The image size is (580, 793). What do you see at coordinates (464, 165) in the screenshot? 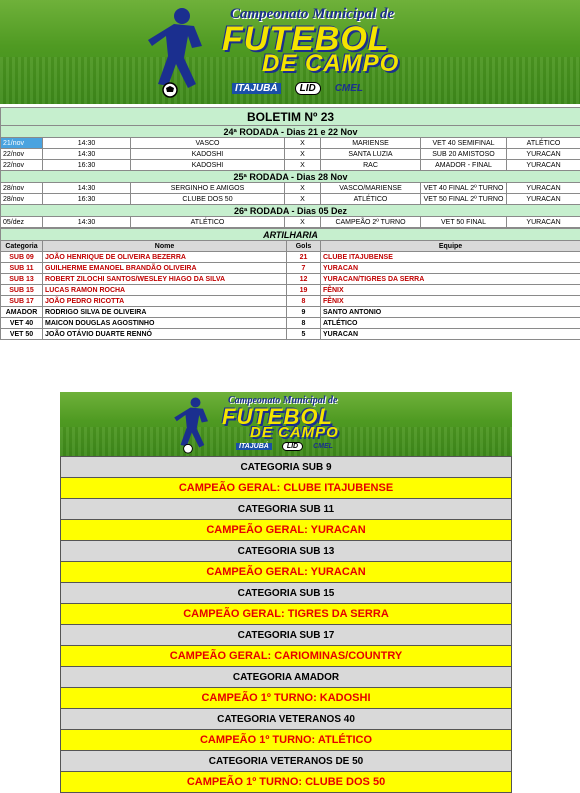
I see `game-category: AMADOR - FINAL` at bounding box center [464, 165].